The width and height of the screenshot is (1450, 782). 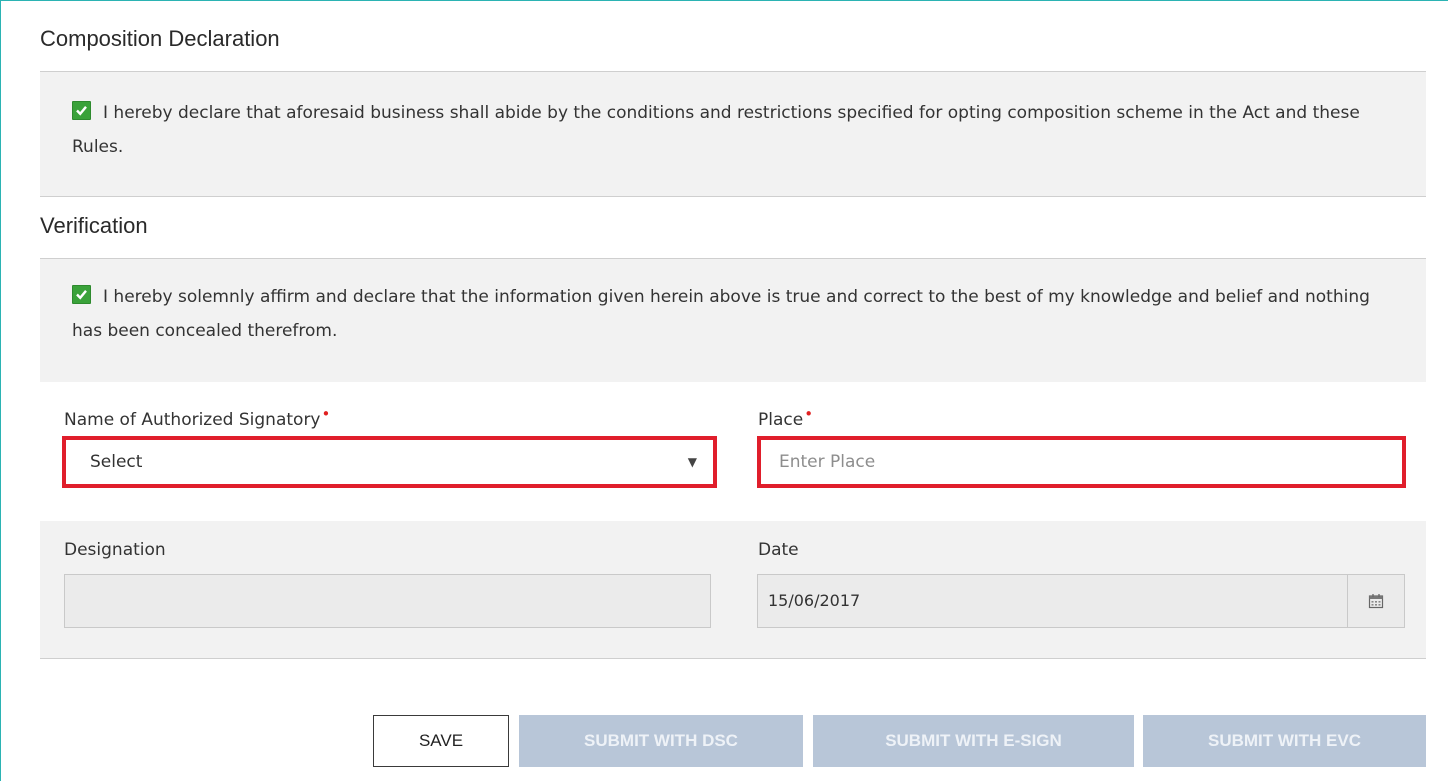 I want to click on chevron-down-icon: ▼, so click(x=692, y=462).